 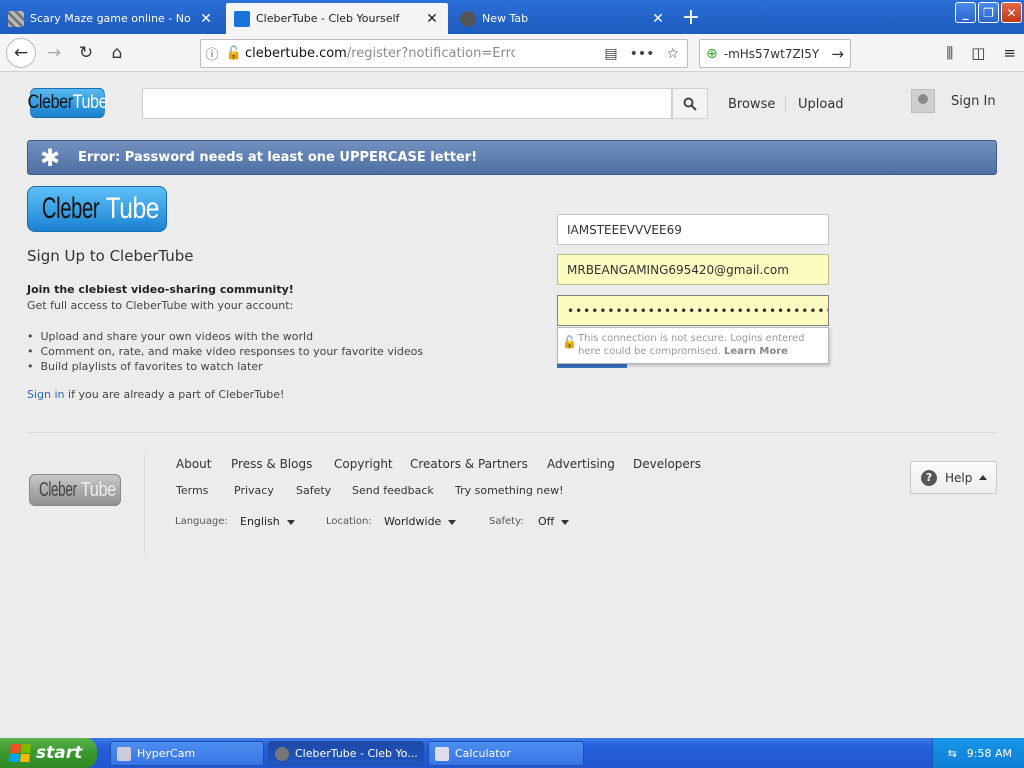 What do you see at coordinates (923, 101) in the screenshot?
I see `avatar` at bounding box center [923, 101].